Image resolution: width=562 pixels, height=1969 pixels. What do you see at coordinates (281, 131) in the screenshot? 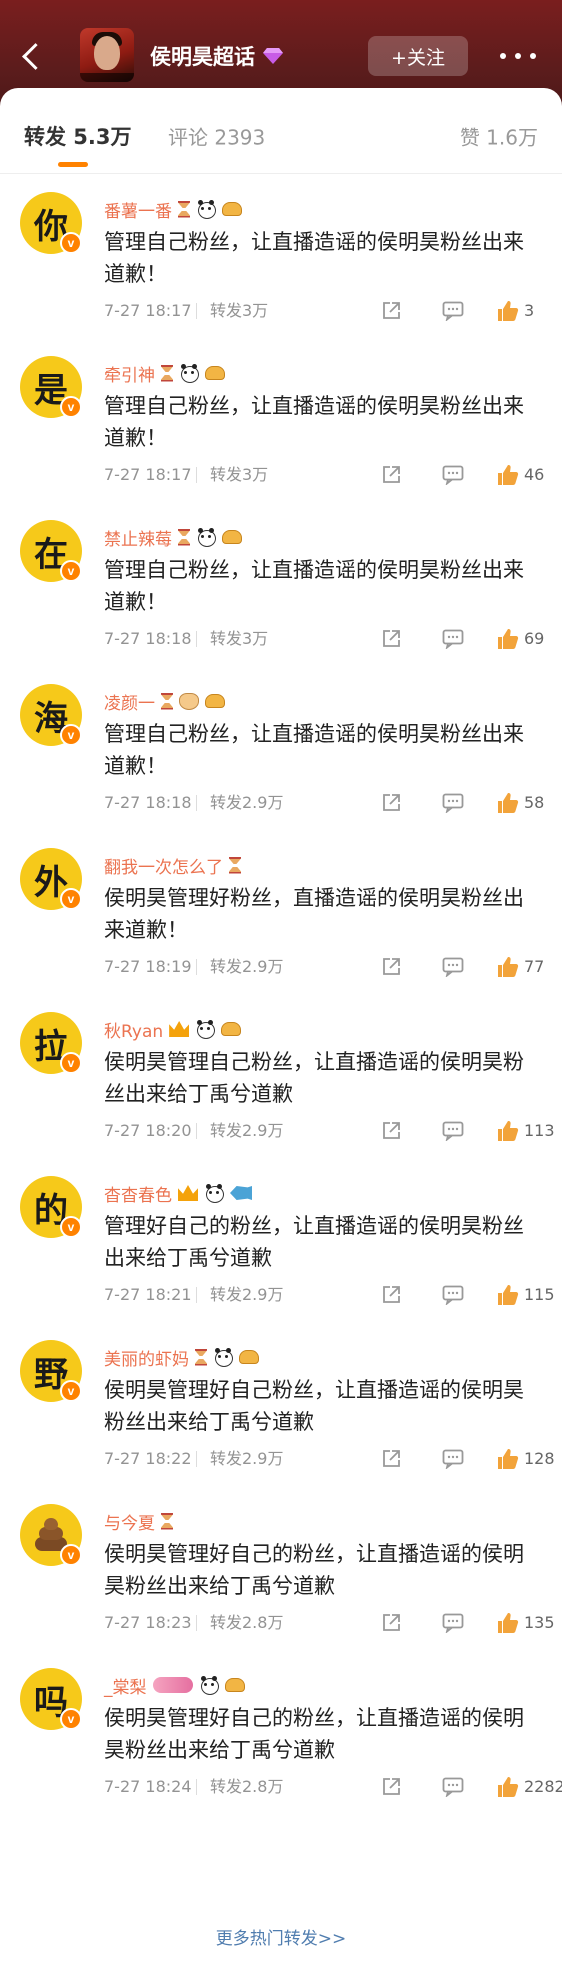
I see `tab-bar: 转发 5.3万 评论 2393 赞 1.6万` at bounding box center [281, 131].